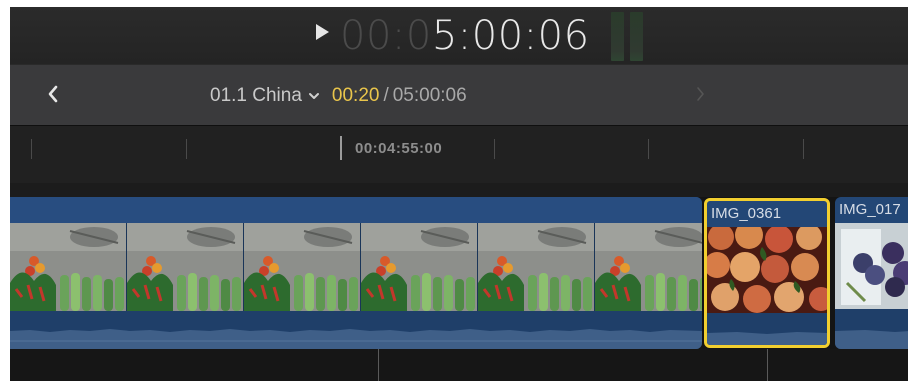 The image size is (908, 381). I want to click on chevron-right-icon, so click(701, 96).